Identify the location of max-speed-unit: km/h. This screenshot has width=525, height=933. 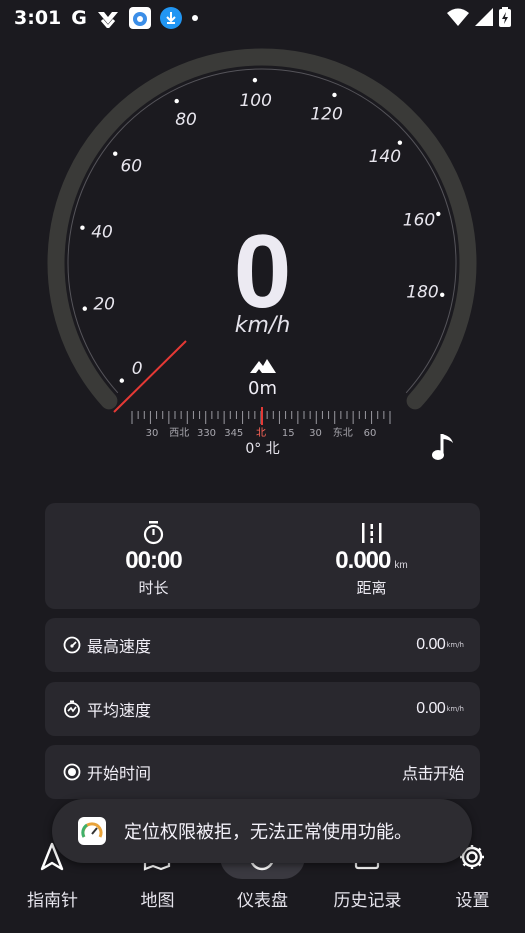
(455, 645).